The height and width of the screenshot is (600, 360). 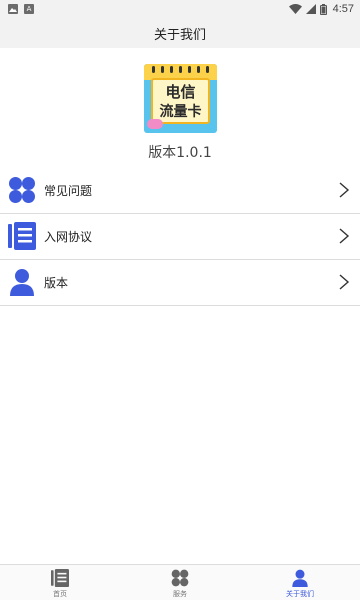 What do you see at coordinates (180, 283) in the screenshot?
I see `menu-item-version: 版本` at bounding box center [180, 283].